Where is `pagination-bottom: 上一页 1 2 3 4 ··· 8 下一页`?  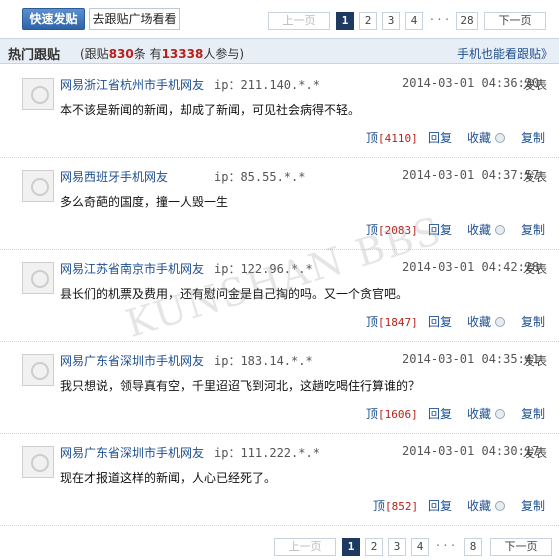
pagination-bottom: 上一页 1 2 3 4 ··· 8 下一页 is located at coordinates (414, 547).